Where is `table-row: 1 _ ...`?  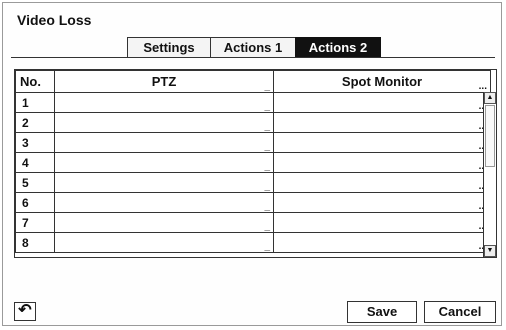 table-row: 1 _ ... is located at coordinates (253, 102).